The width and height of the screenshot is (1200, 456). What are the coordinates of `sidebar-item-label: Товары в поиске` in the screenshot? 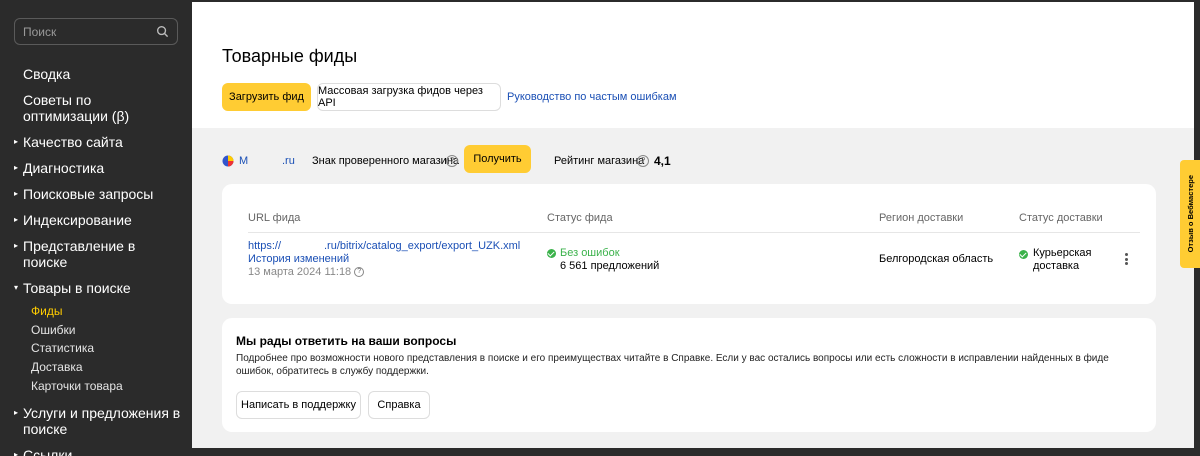 It's located at (77, 288).